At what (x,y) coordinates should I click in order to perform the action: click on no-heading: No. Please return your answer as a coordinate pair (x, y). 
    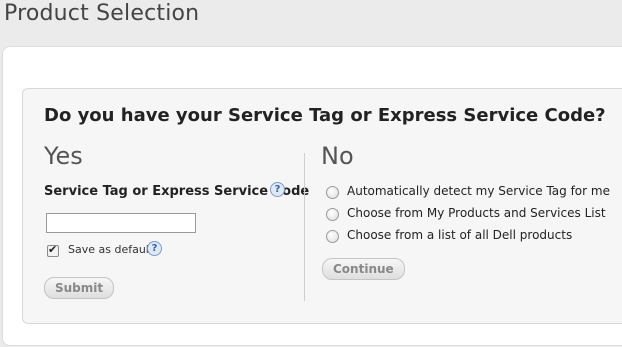
    Looking at the image, I should click on (337, 156).